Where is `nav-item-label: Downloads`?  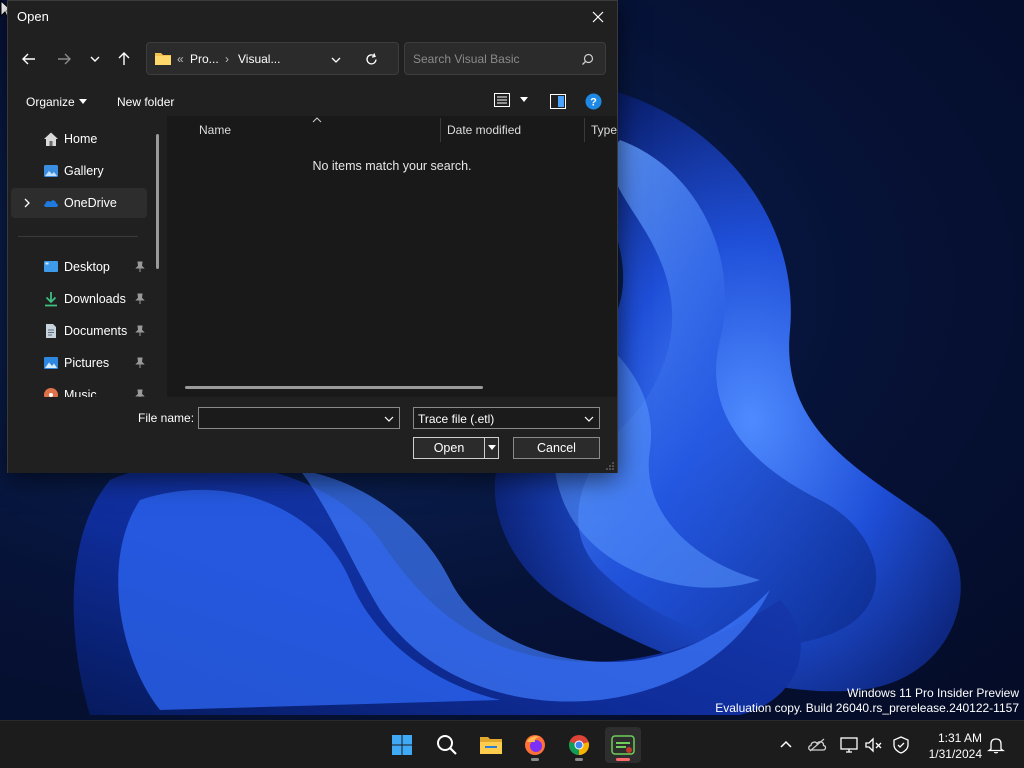
nav-item-label: Downloads is located at coordinates (95, 299).